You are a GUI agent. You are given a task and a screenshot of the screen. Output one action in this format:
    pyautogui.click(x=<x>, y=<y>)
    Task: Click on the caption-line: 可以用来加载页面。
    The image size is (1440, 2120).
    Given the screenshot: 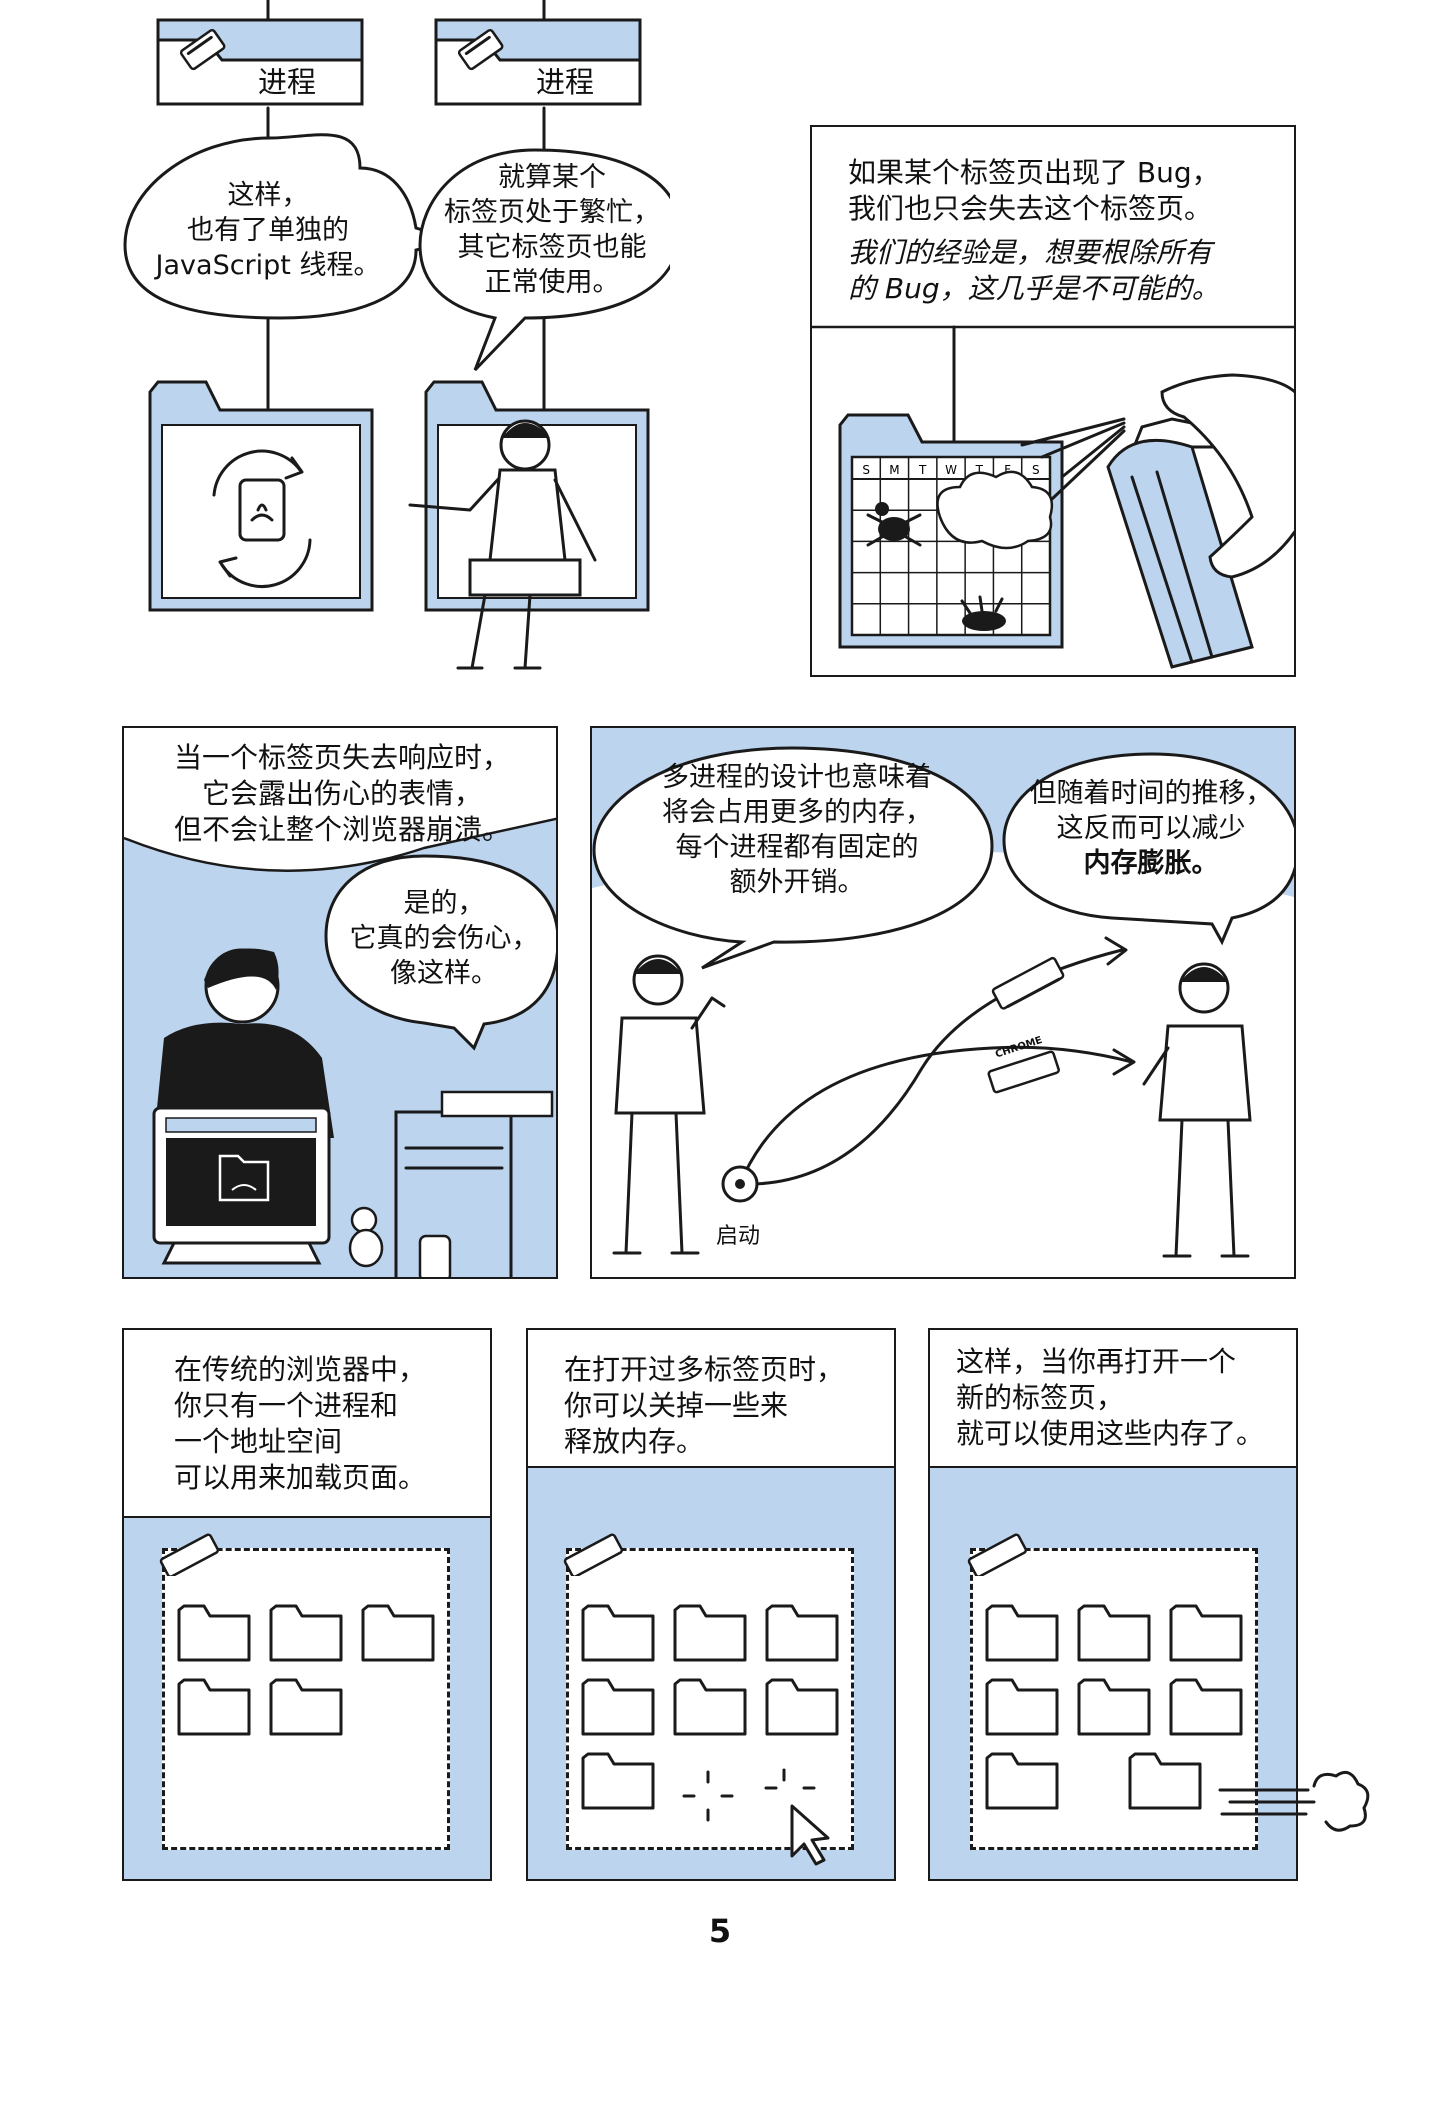 What is the action you would take?
    pyautogui.click(x=300, y=1477)
    